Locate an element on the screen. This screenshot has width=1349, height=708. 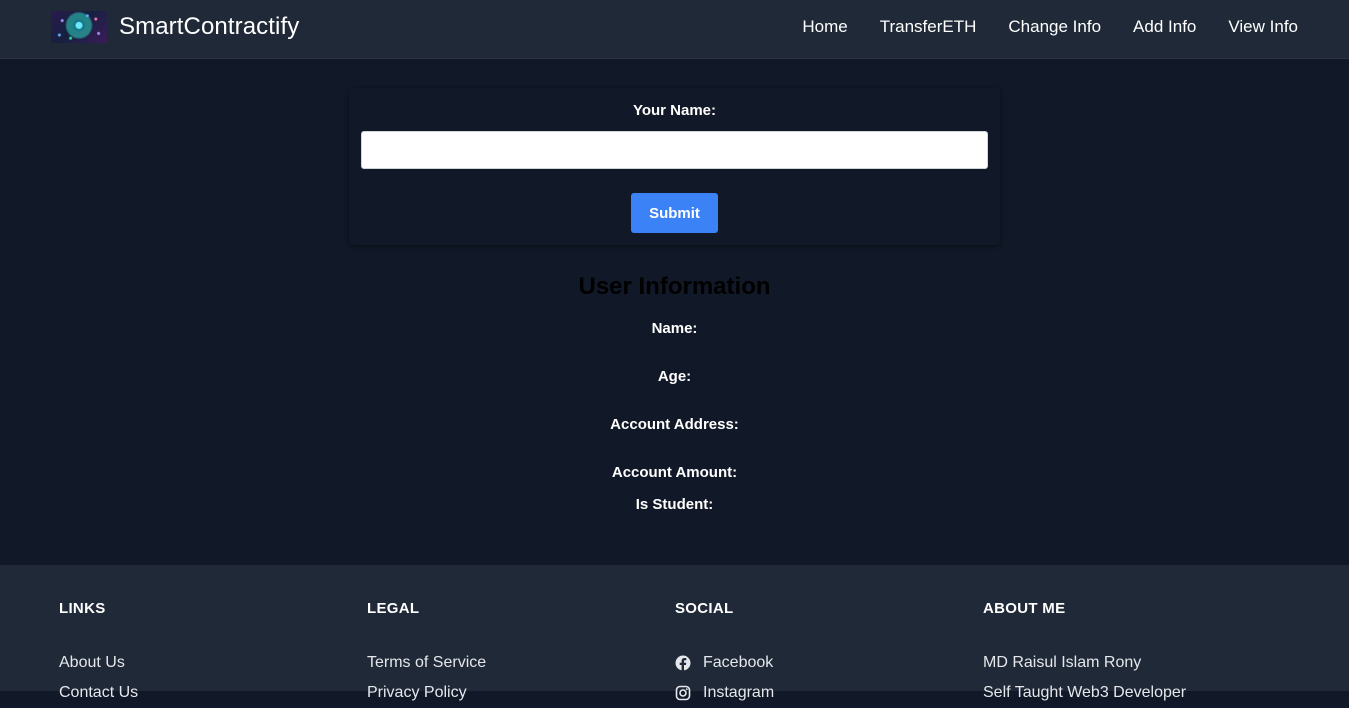
field-age: Age: is located at coordinates (674, 376).